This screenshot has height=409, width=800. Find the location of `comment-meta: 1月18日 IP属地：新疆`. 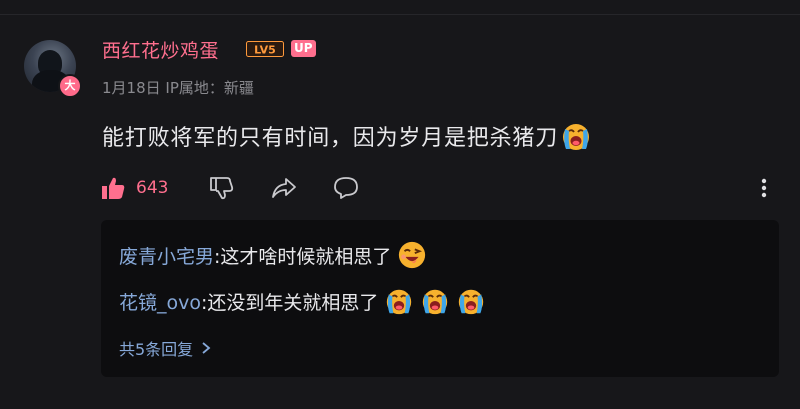

comment-meta: 1月18日 IP属地：新疆 is located at coordinates (178, 88).